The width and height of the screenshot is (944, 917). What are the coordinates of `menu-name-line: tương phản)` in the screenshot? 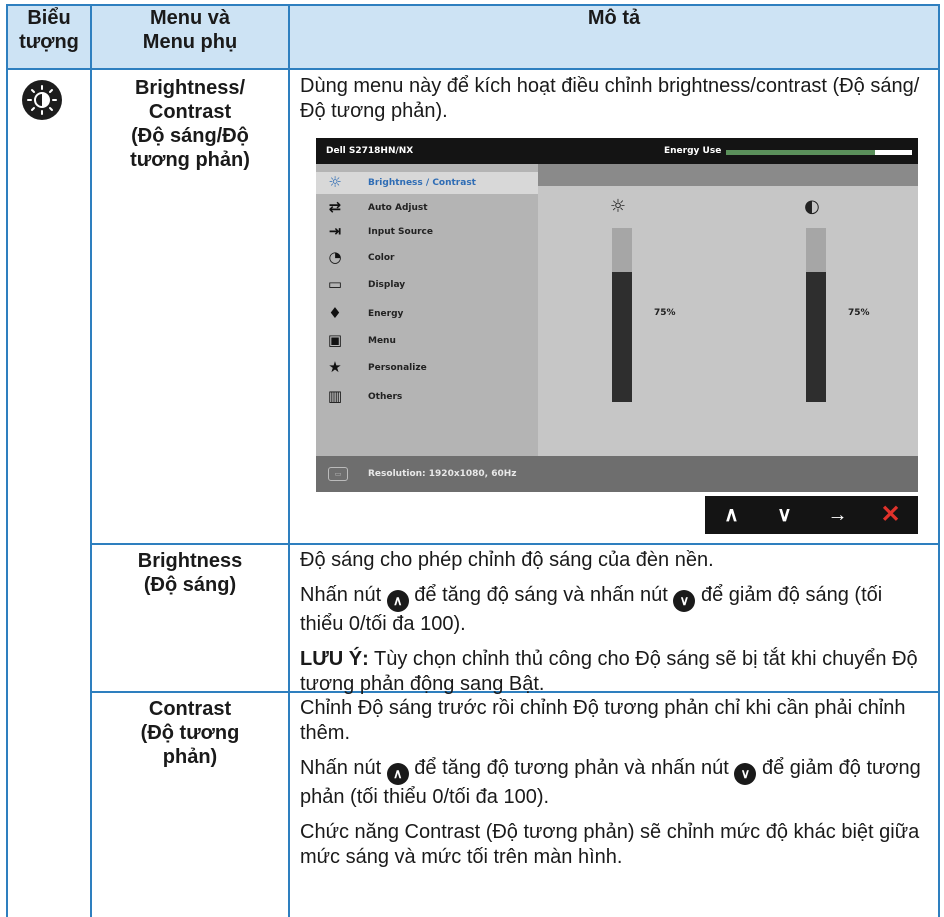 It's located at (190, 160).